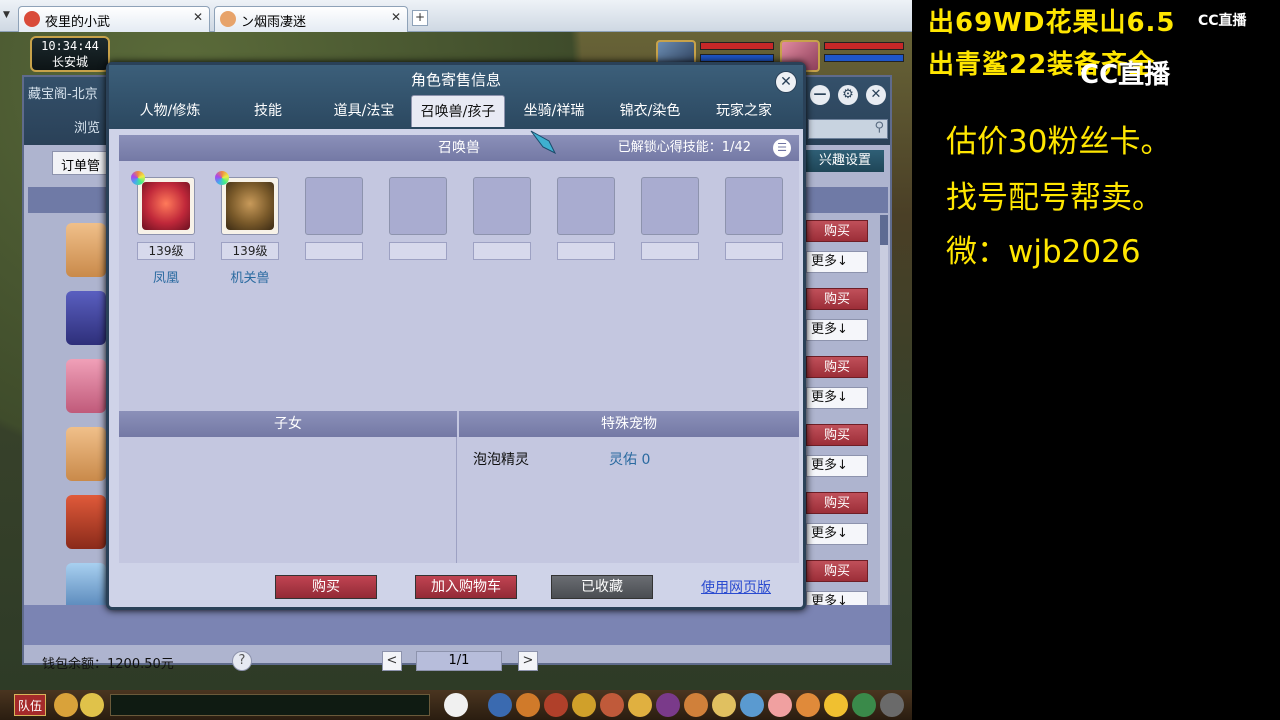  Describe the element at coordinates (270, 705) in the screenshot. I see `chat-input` at that location.